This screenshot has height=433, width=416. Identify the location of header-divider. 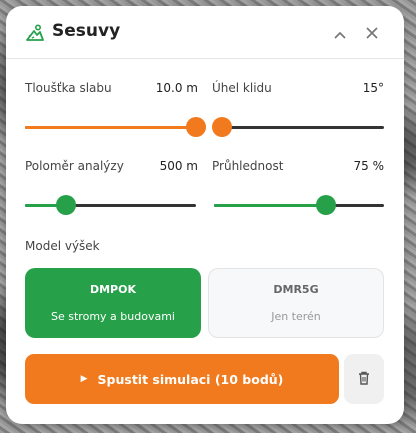
(205, 58).